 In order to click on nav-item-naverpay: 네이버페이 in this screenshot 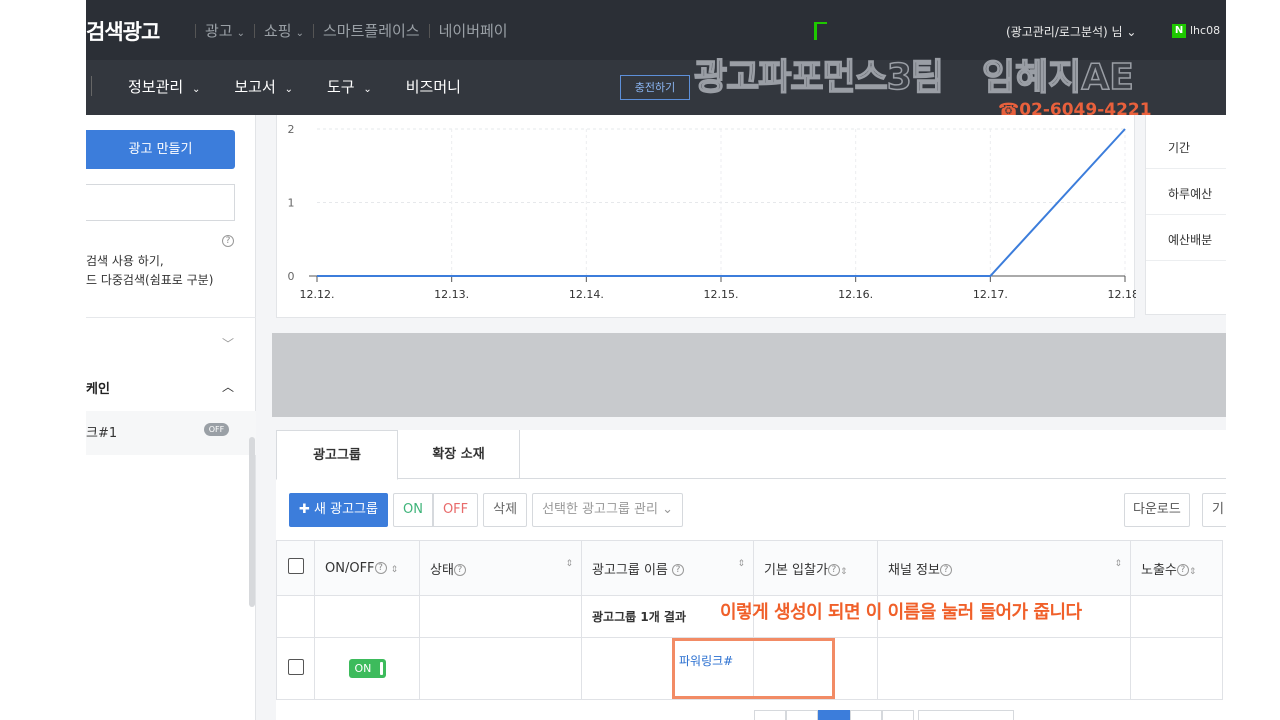, I will do `click(473, 30)`.